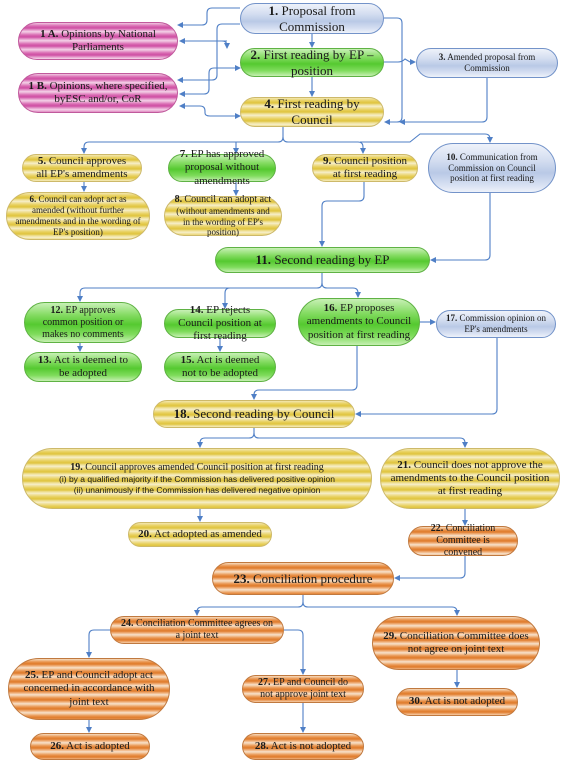 Image resolution: width=576 pixels, height=768 pixels. What do you see at coordinates (303, 746) in the screenshot?
I see `node-28-act-is-not-adopted: 28. Act is not adopted` at bounding box center [303, 746].